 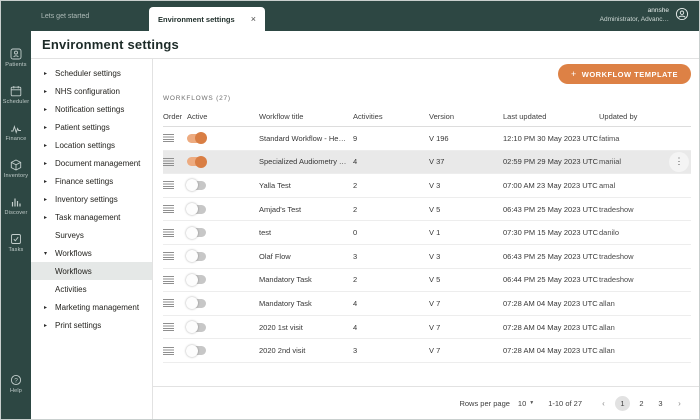 What do you see at coordinates (427, 233) in the screenshot?
I see `table-row: test 0 V 1 07:30 PM 15 May 2023 UTC danilo` at bounding box center [427, 233].